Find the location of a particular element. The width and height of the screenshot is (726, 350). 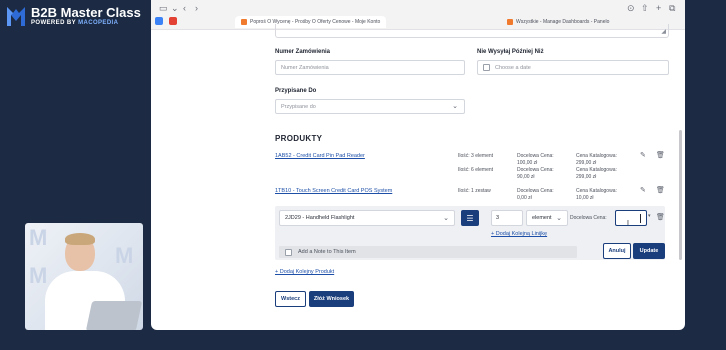

brand-subtitle: POWERED BY MACOPEDIA is located at coordinates (75, 23).